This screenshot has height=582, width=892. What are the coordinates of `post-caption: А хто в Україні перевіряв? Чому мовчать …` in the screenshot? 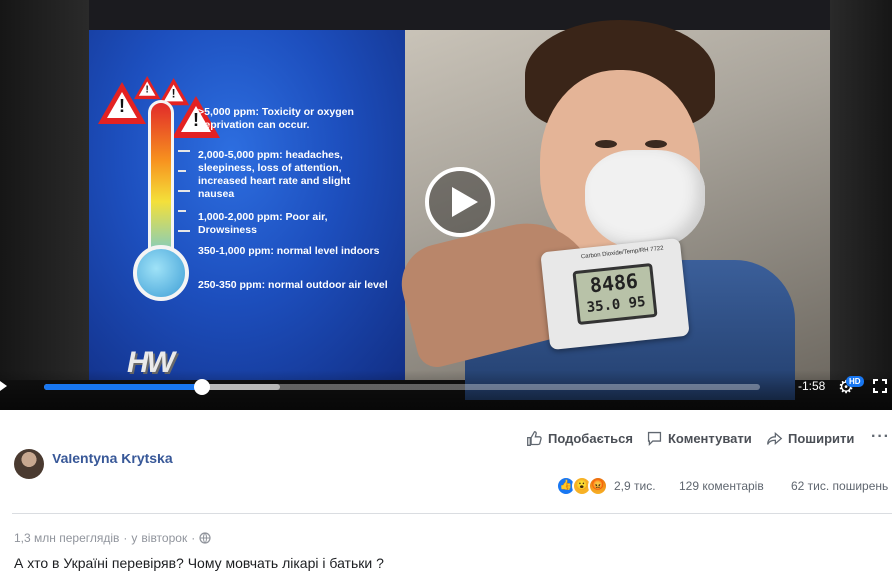 It's located at (199, 563).